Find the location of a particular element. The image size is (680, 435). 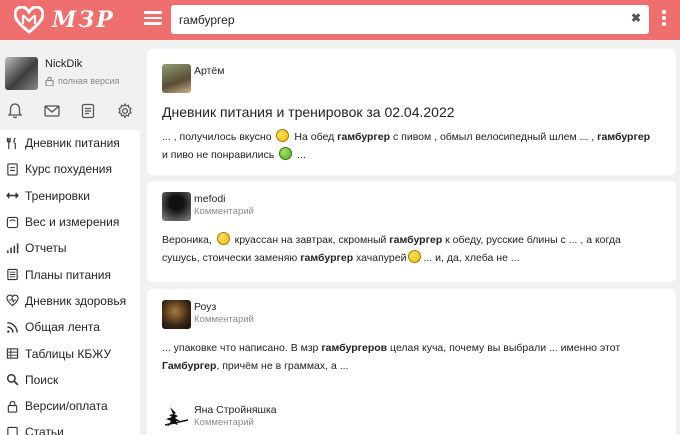

more-options-icon is located at coordinates (664, 20).